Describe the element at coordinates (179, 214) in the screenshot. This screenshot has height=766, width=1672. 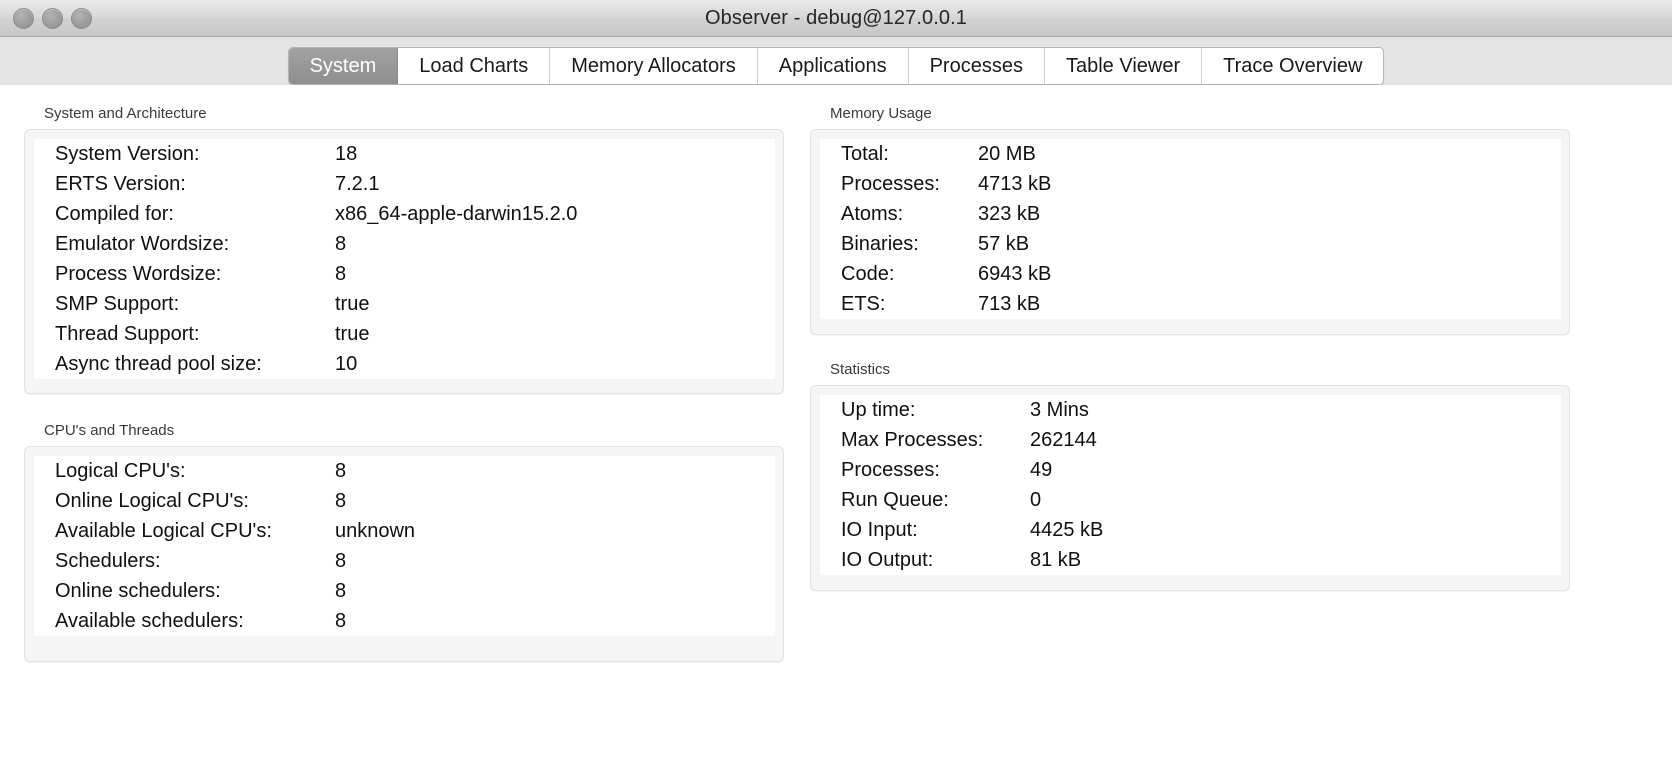
I see `row-key: Compiled for:` at that location.